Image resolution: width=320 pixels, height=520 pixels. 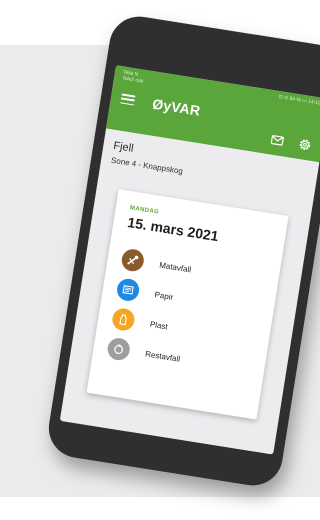 What do you see at coordinates (176, 107) in the screenshot?
I see `app-title: ØyVAR` at bounding box center [176, 107].